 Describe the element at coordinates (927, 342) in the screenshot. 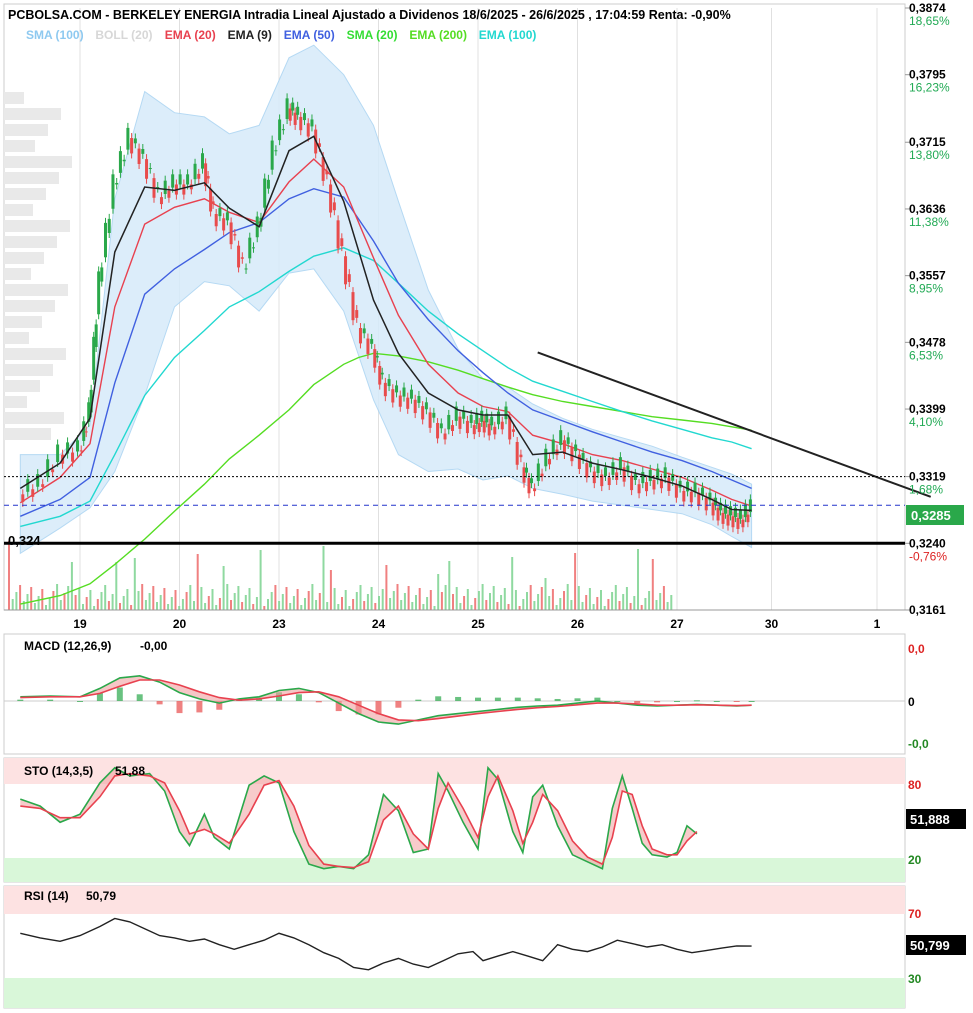

I see `price-y-tick-label: 0,3478` at that location.